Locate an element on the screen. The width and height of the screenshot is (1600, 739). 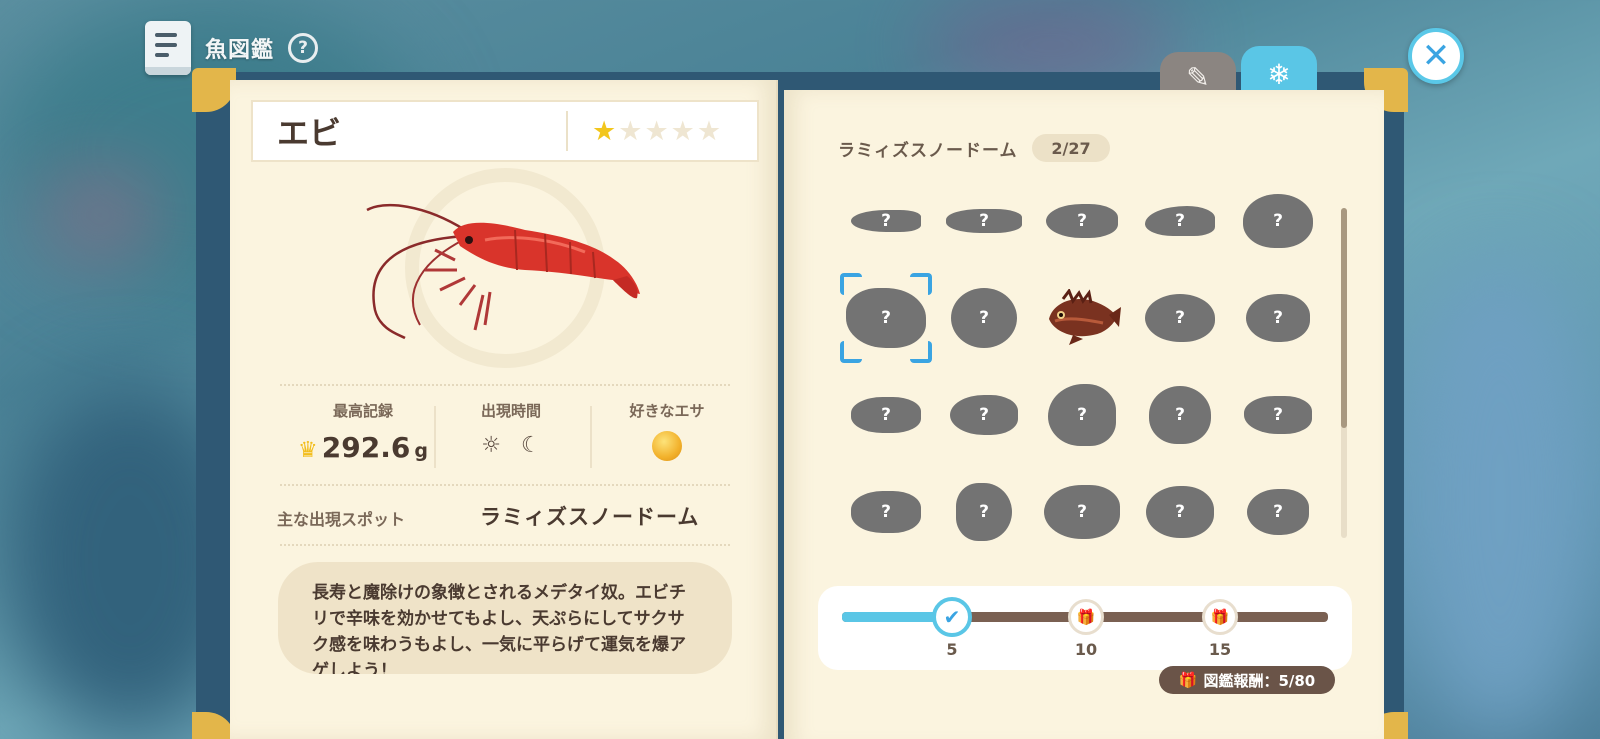
milestone-label: 15 is located at coordinates (1220, 649).